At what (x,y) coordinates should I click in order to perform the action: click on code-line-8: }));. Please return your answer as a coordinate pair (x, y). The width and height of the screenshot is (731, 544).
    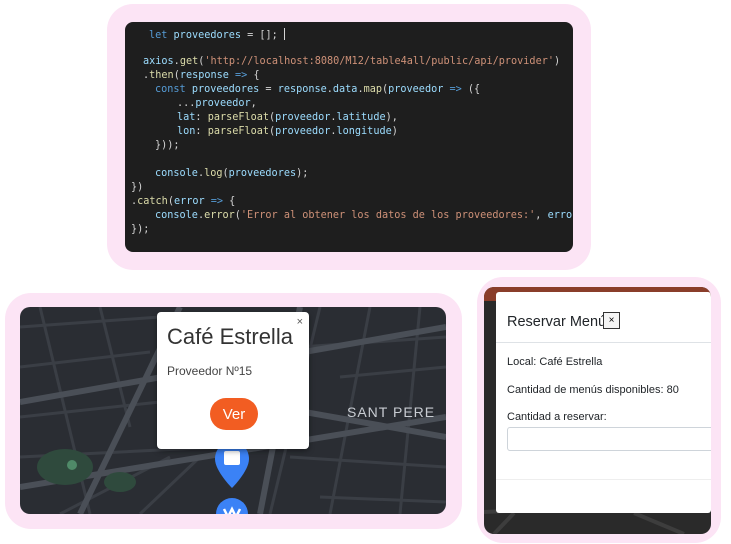
    Looking at the image, I should click on (167, 145).